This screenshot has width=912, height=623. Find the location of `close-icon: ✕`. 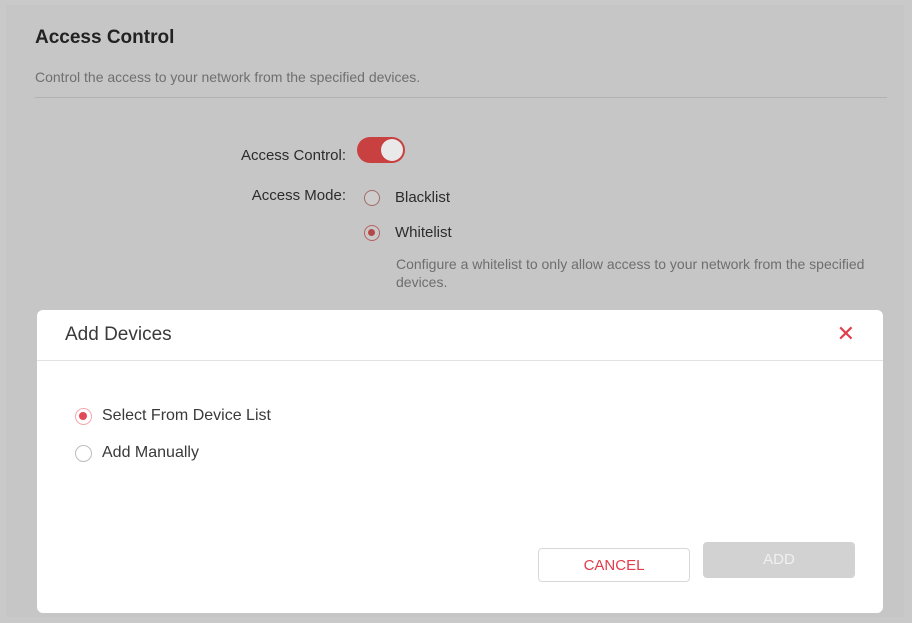

close-icon: ✕ is located at coordinates (846, 334).